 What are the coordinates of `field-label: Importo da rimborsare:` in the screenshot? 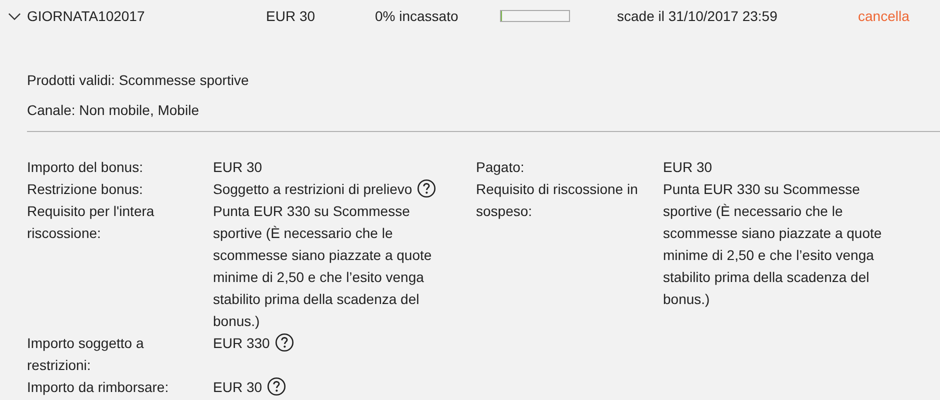 It's located at (98, 387).